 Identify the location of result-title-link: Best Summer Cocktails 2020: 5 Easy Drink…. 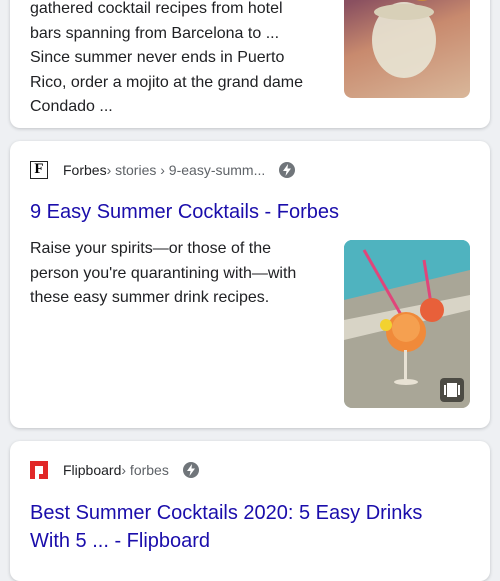
(250, 527).